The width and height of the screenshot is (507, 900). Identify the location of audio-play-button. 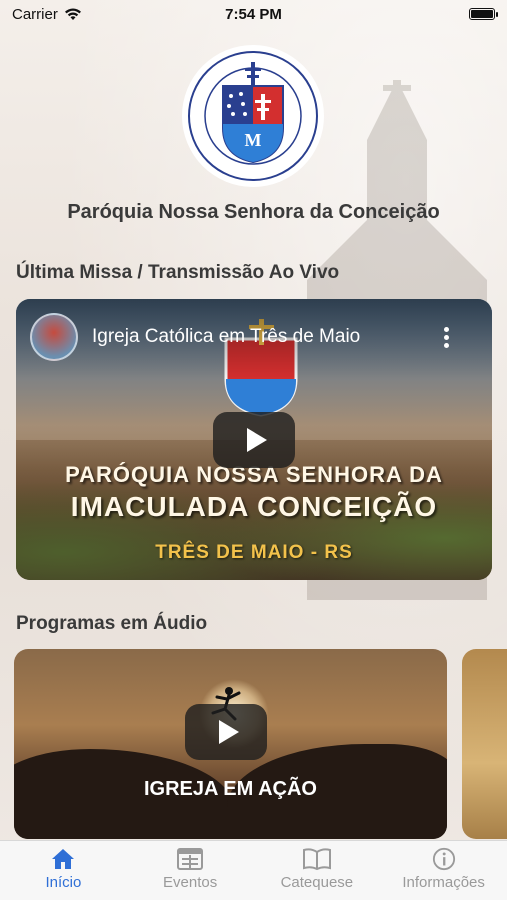
(226, 732).